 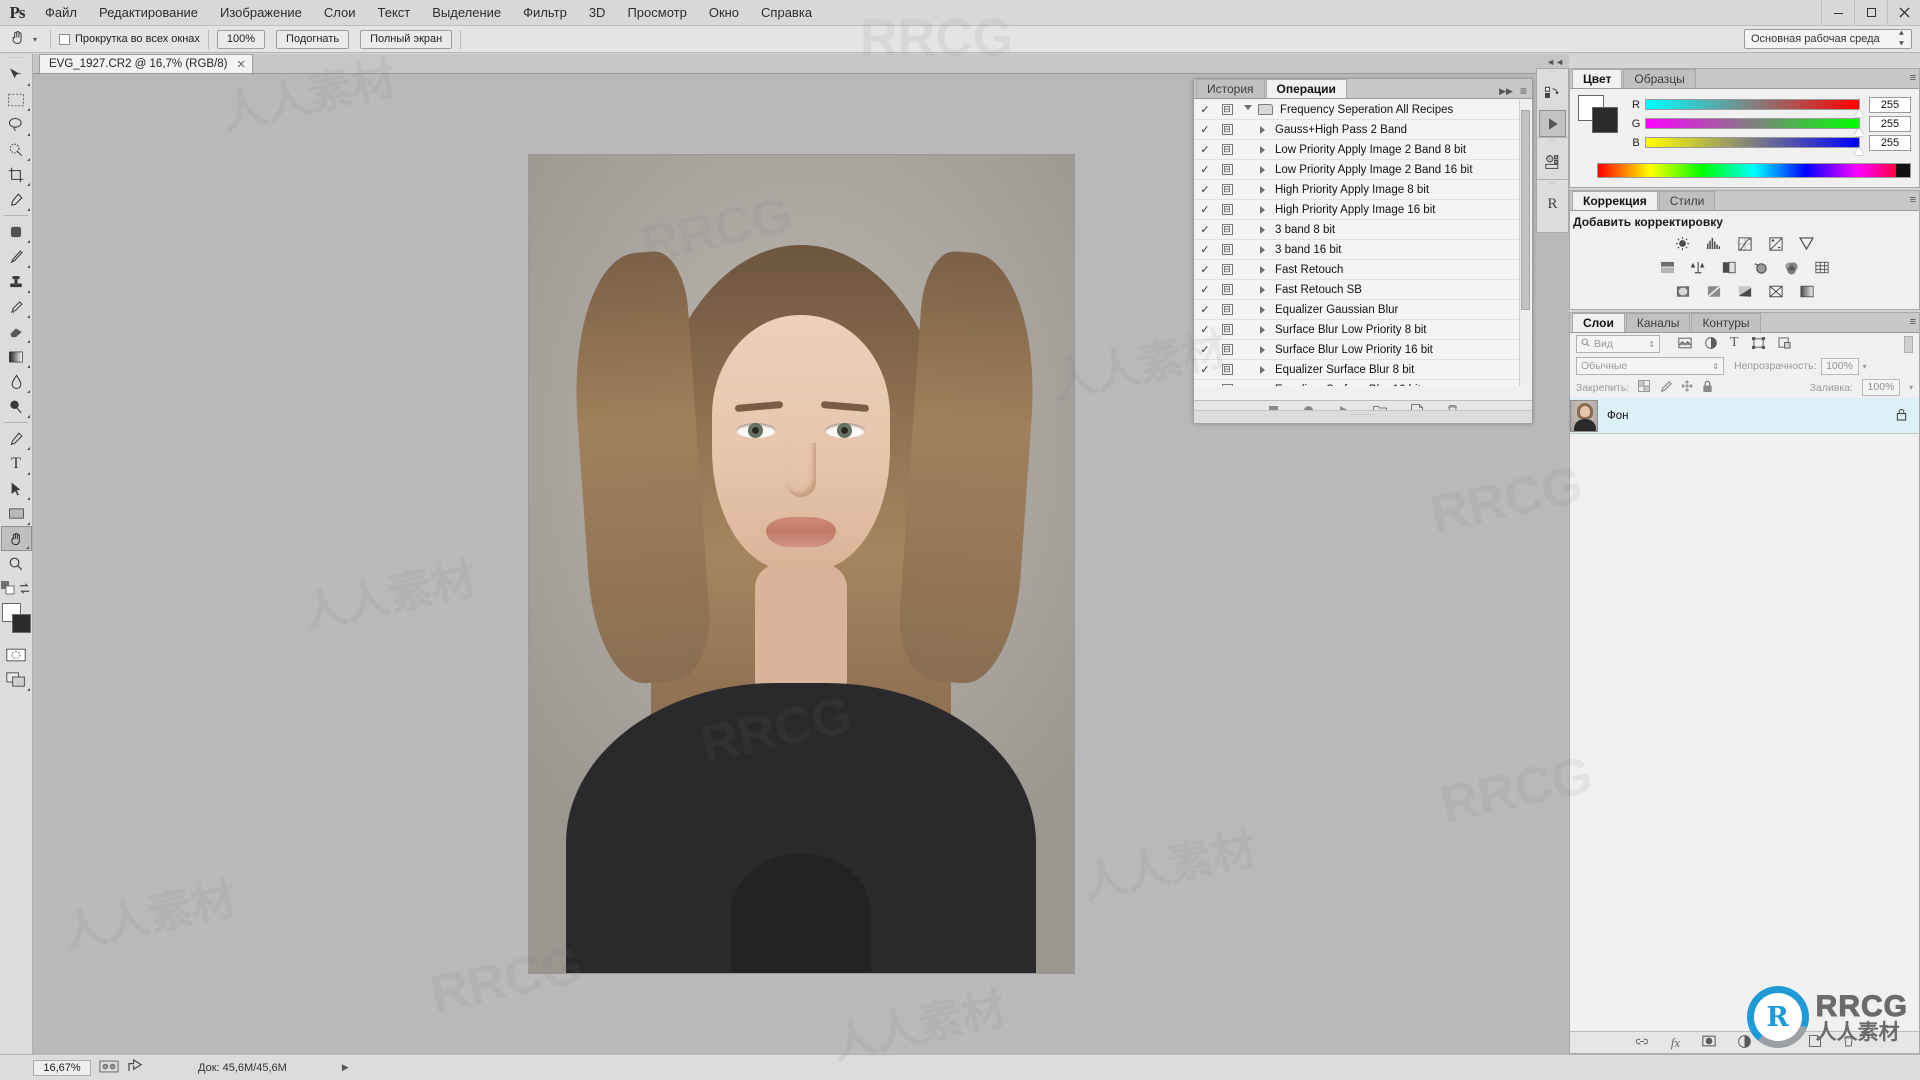 I want to click on channel-value-b: 255, so click(x=1890, y=142).